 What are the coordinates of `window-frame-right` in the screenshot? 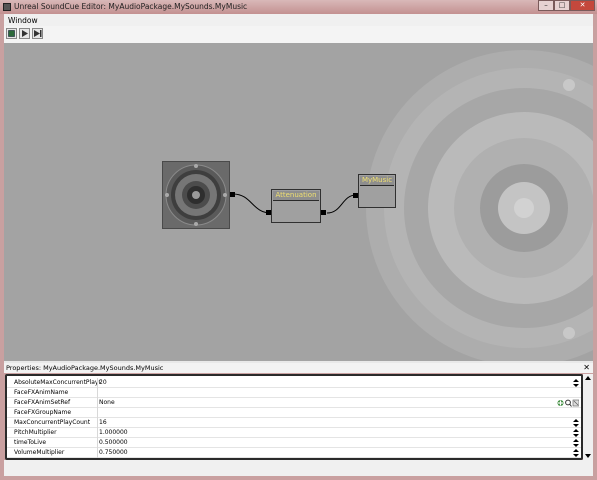 It's located at (595, 247).